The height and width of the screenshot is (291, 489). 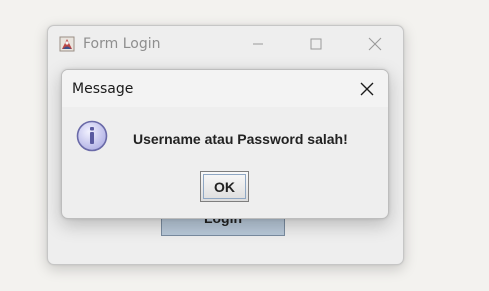 What do you see at coordinates (103, 89) in the screenshot?
I see `dialog-title: Message` at bounding box center [103, 89].